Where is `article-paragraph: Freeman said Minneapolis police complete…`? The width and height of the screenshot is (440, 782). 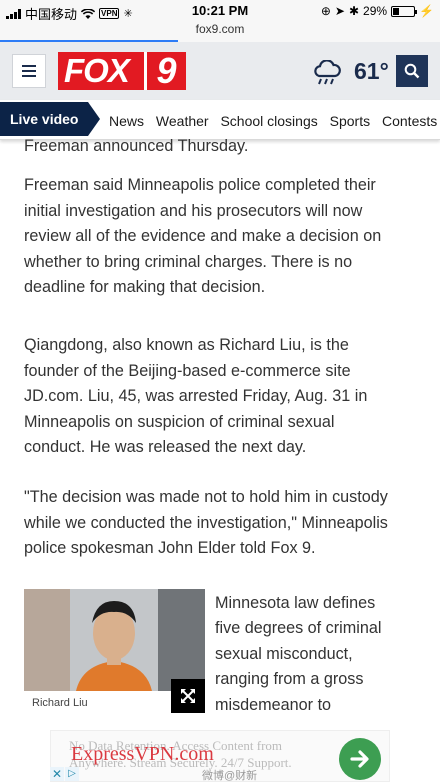
article-paragraph: Freeman said Minneapolis police complete… is located at coordinates (203, 236).